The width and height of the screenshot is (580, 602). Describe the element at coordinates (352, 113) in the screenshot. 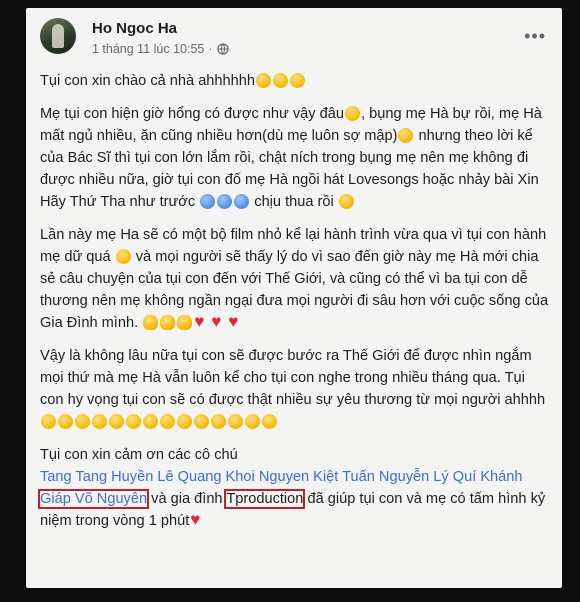

I see `smiling-emoji-icon` at that location.